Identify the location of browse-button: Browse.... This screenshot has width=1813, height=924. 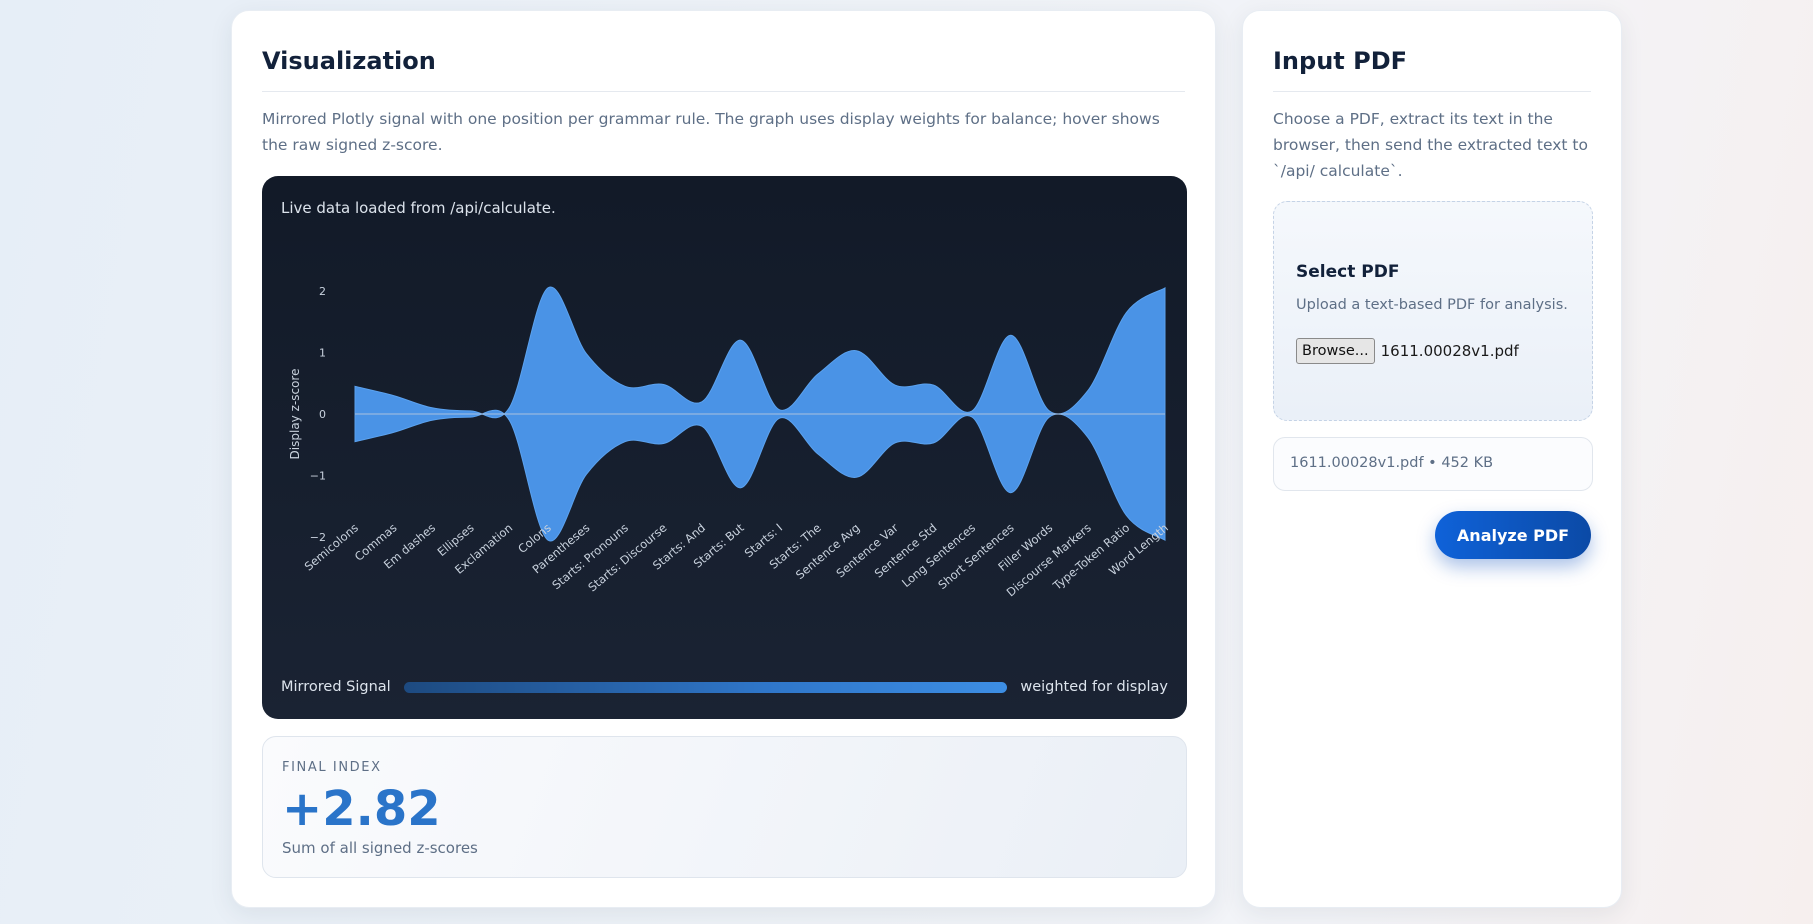
(1335, 351).